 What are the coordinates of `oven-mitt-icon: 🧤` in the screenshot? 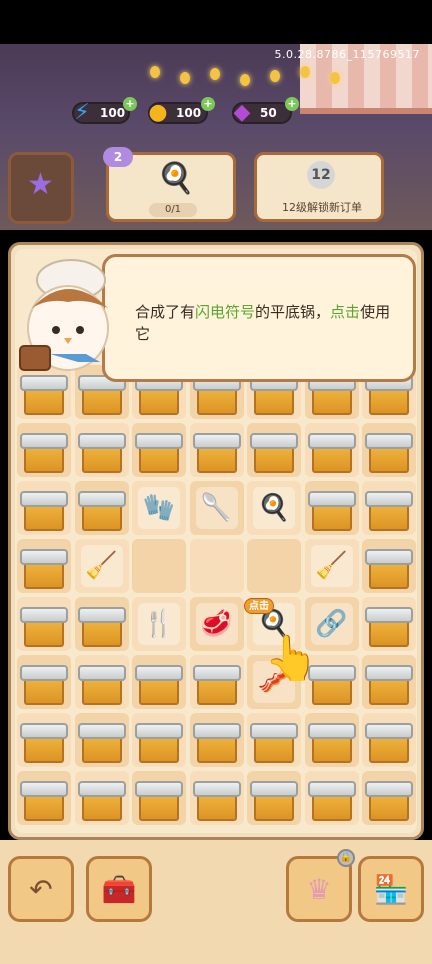 It's located at (159, 508).